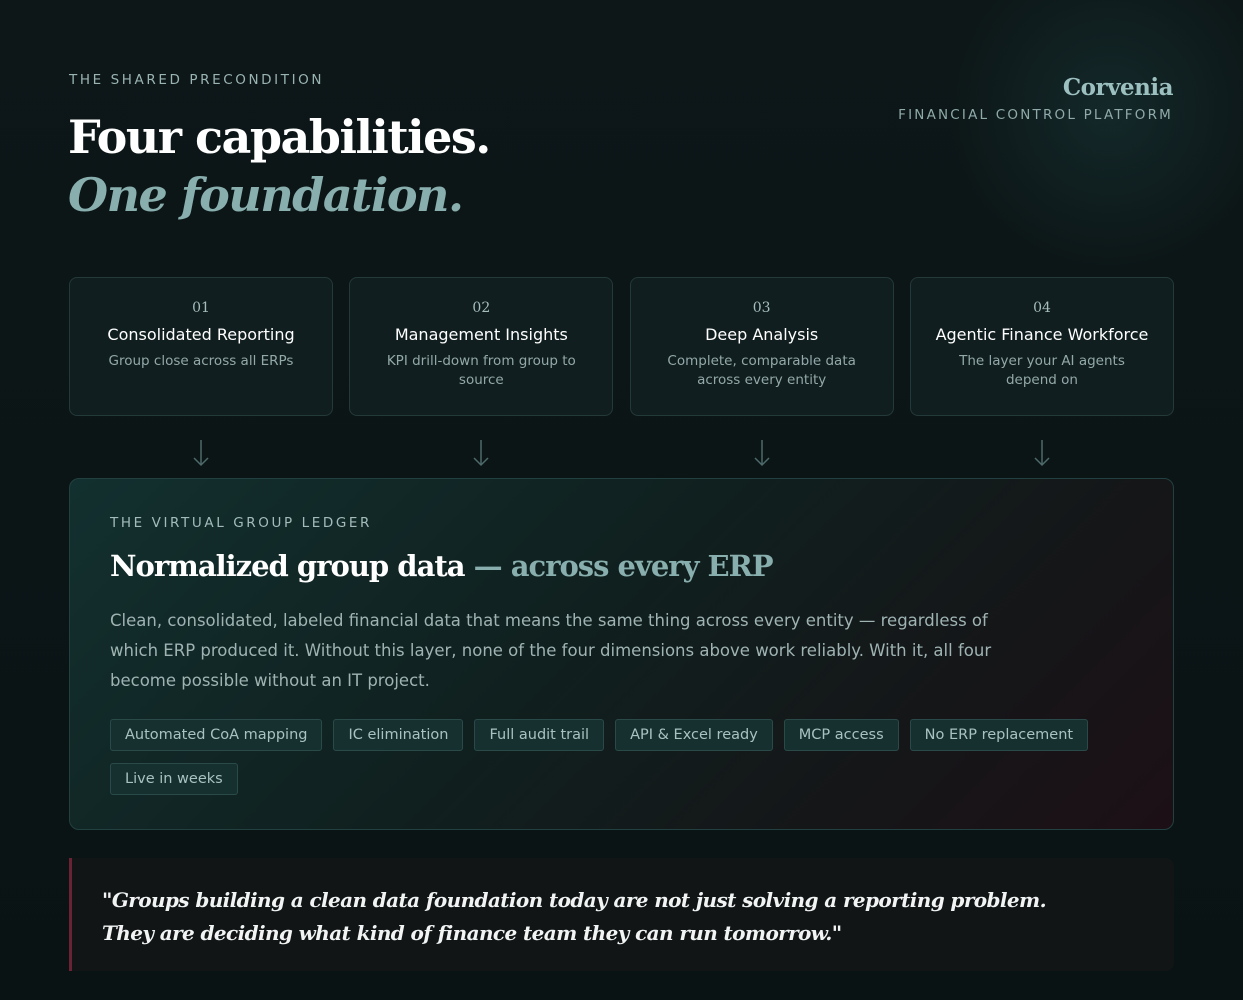 This screenshot has height=1000, width=1243. I want to click on ledger-title: Normalized group data — across every ERP, so click(442, 566).